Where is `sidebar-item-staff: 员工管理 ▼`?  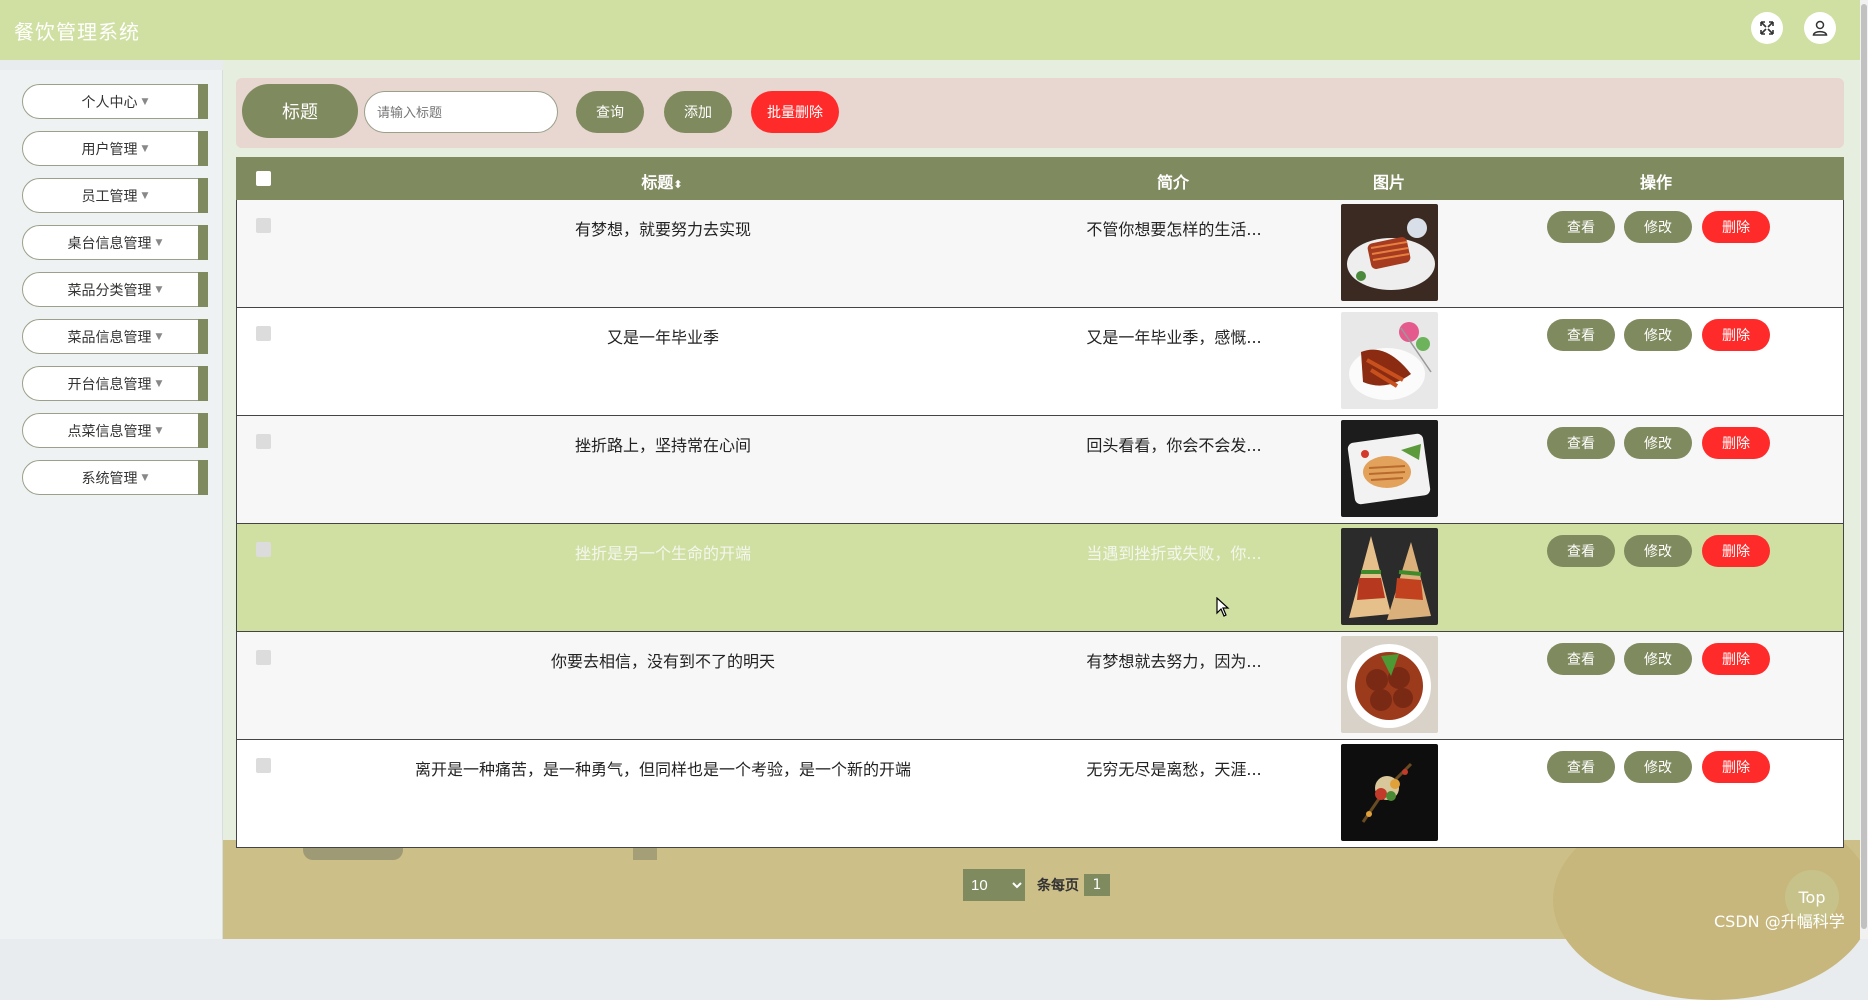 sidebar-item-staff: 员工管理 ▼ is located at coordinates (115, 195).